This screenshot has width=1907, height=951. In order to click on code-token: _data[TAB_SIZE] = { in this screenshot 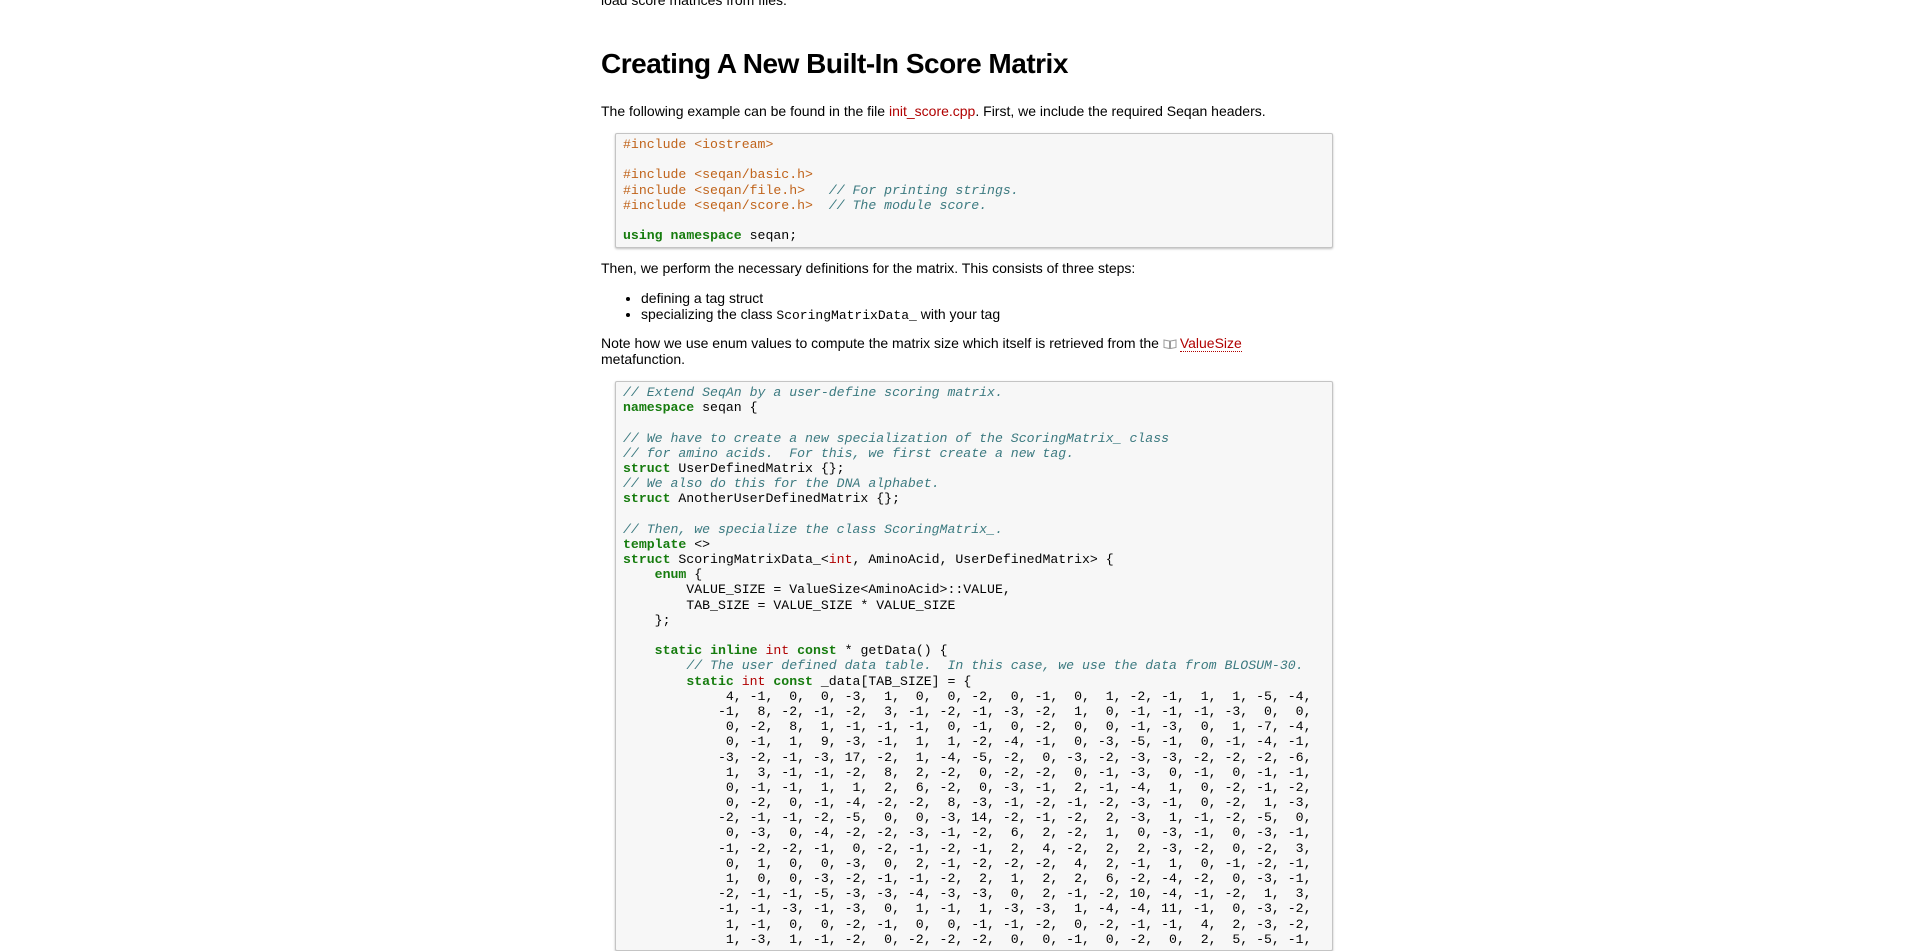, I will do `click(892, 681)`.